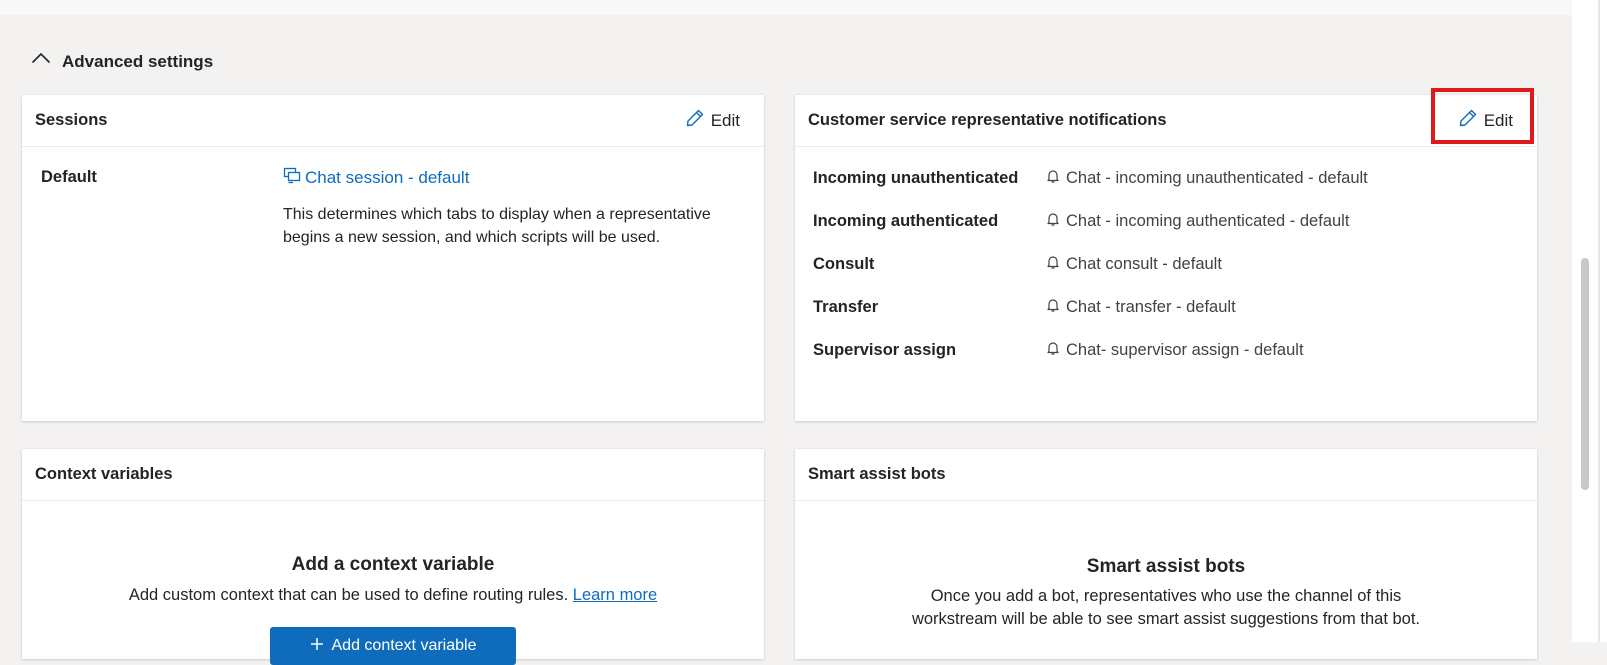 This screenshot has height=665, width=1607. I want to click on scrollbar-thumb, so click(1585, 374).